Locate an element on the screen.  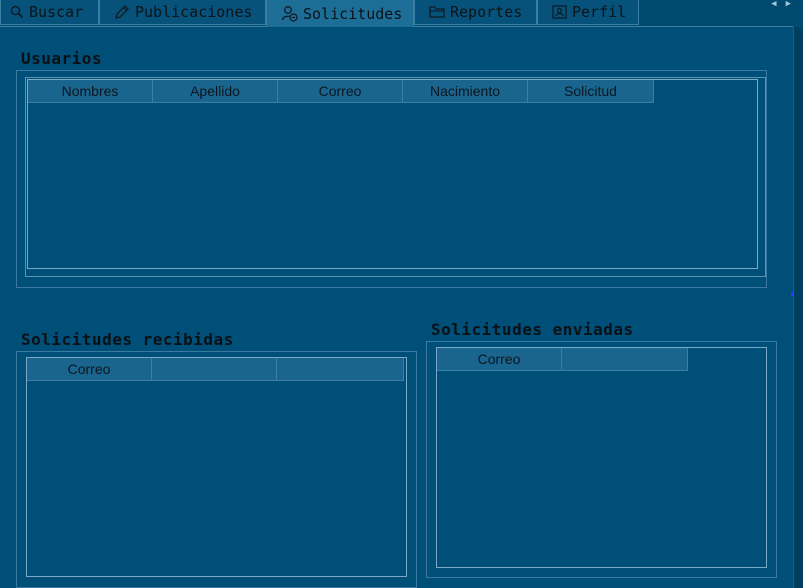
tab-perfil: Perfil is located at coordinates (588, 12).